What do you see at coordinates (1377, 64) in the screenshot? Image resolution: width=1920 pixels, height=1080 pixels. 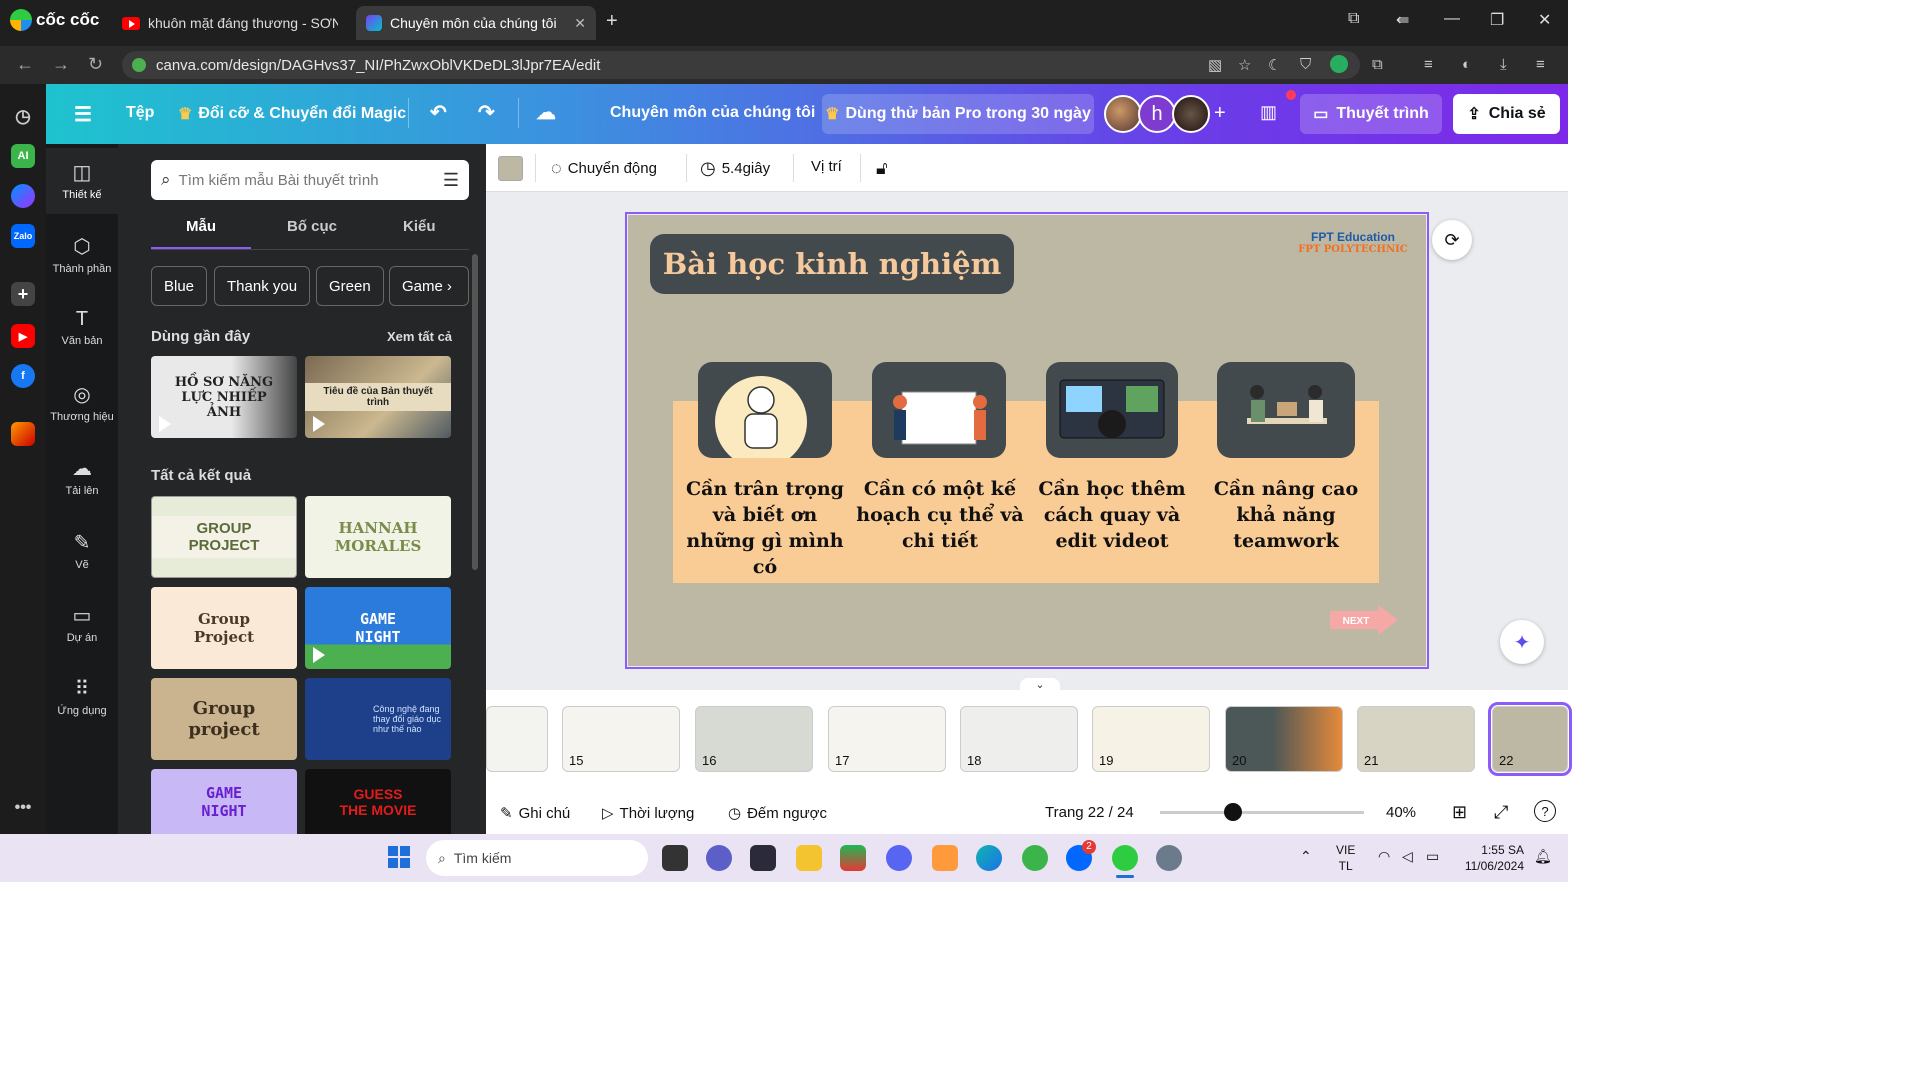 I see `extensions-icon: ⧉` at bounding box center [1377, 64].